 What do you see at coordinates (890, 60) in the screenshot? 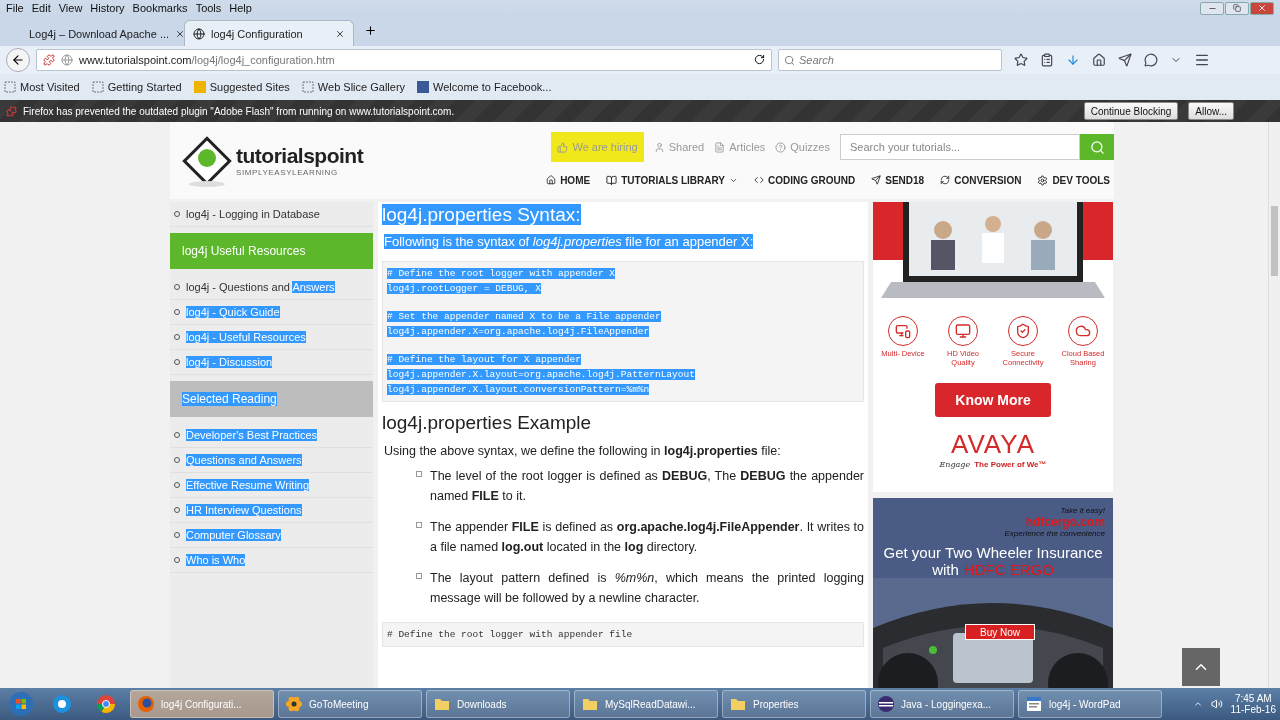
I see `search-field: Search` at bounding box center [890, 60].